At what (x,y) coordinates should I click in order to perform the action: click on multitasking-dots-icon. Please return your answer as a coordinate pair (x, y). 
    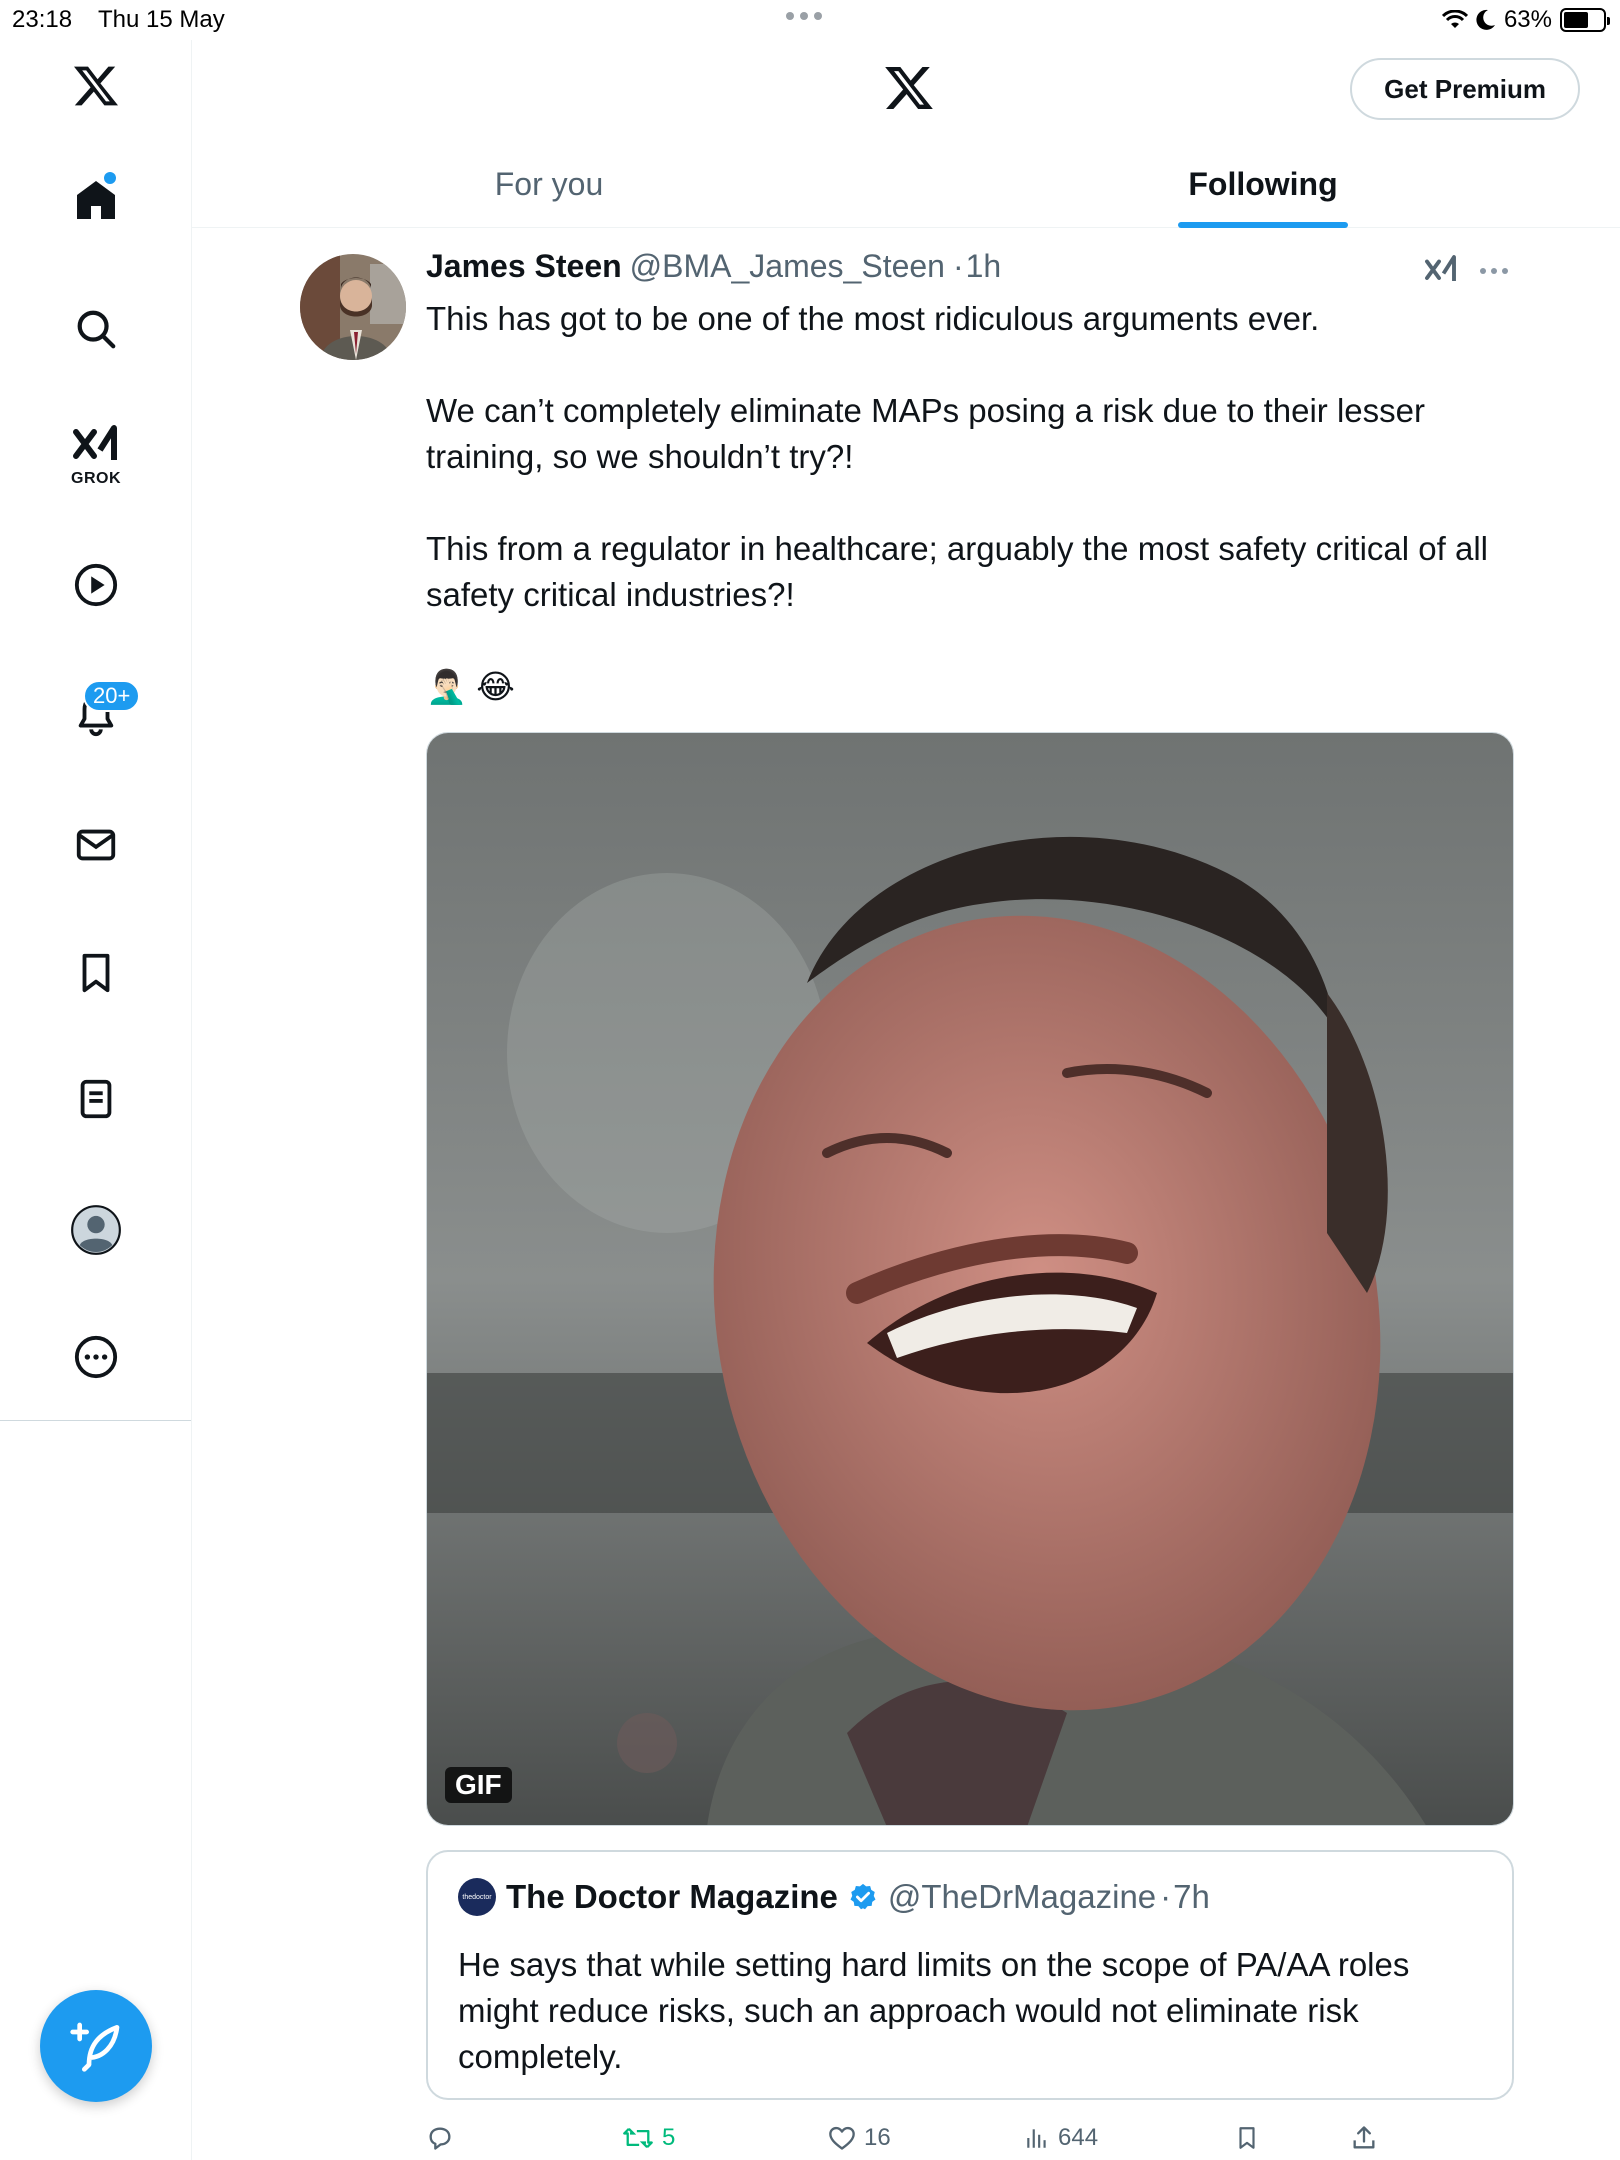
    Looking at the image, I should click on (804, 16).